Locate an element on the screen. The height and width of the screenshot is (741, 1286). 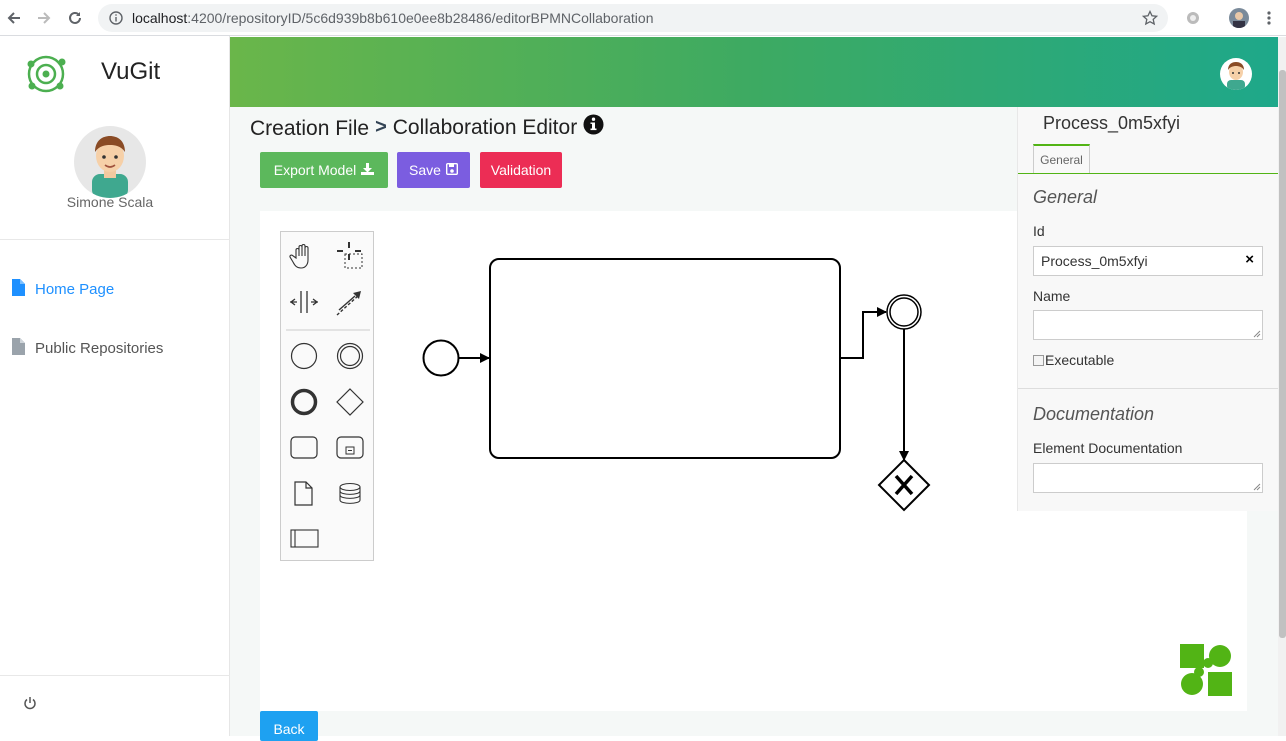
sequence-flow is located at coordinates (863, 333).